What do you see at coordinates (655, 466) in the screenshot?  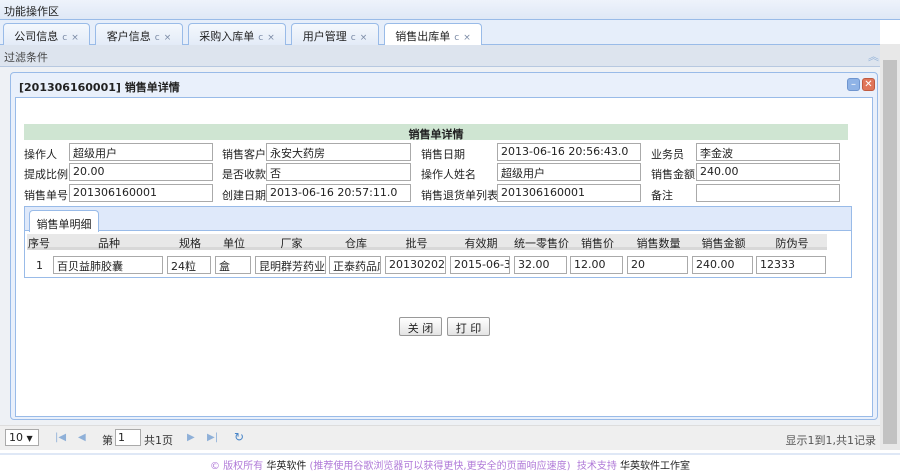 I see `support-name: 华英软件工作室` at bounding box center [655, 466].